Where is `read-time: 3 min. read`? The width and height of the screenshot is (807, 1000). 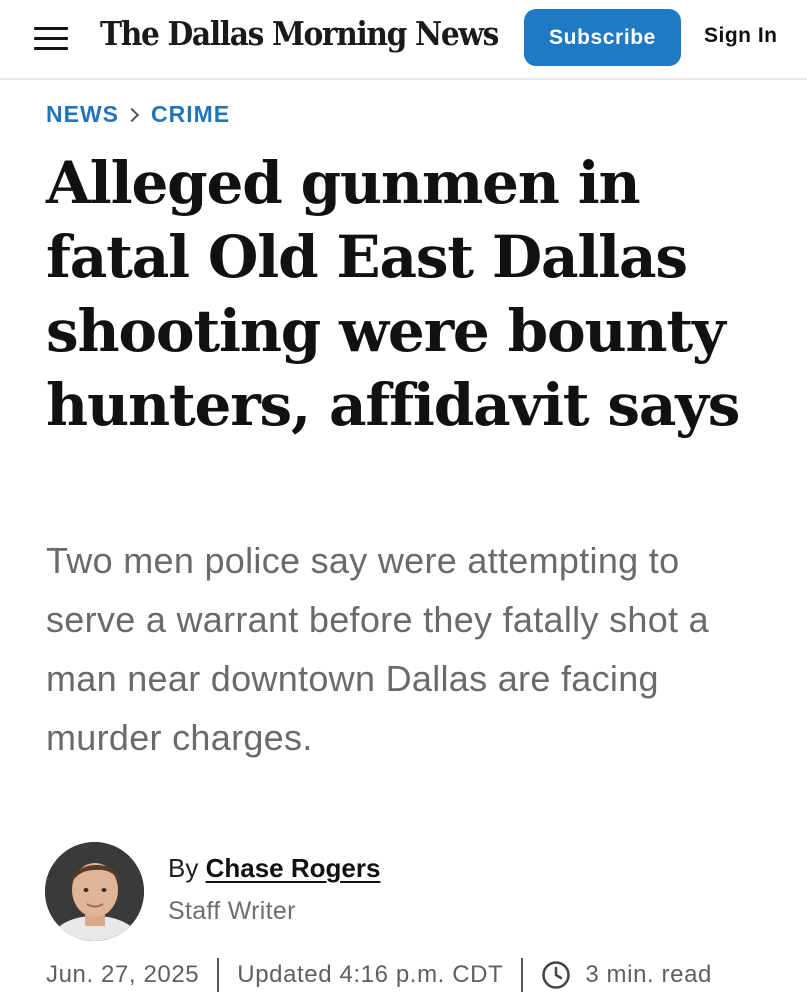 read-time: 3 min. read is located at coordinates (648, 974).